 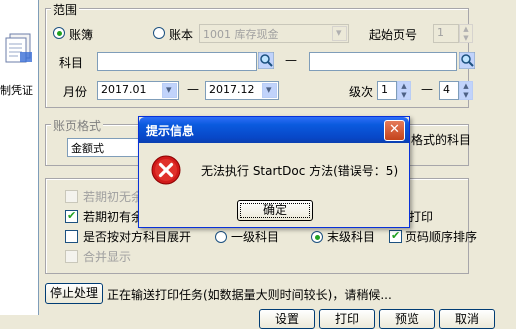 I want to click on start-page-label: 起始页号, so click(x=393, y=35).